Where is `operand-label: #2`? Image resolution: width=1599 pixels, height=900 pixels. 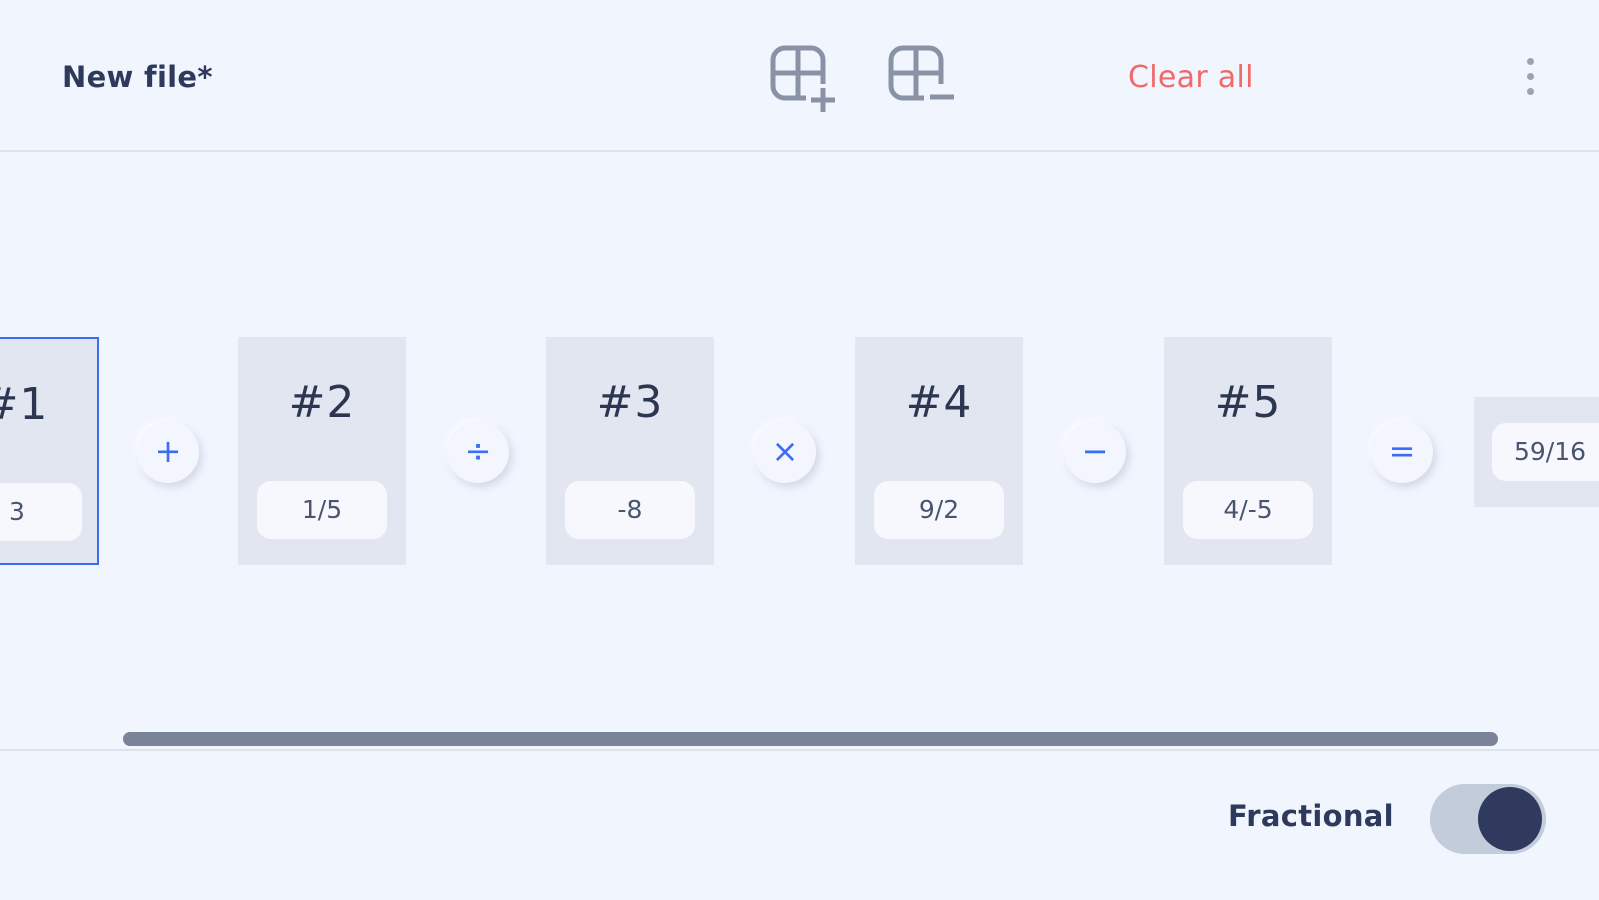 operand-label: #2 is located at coordinates (322, 402).